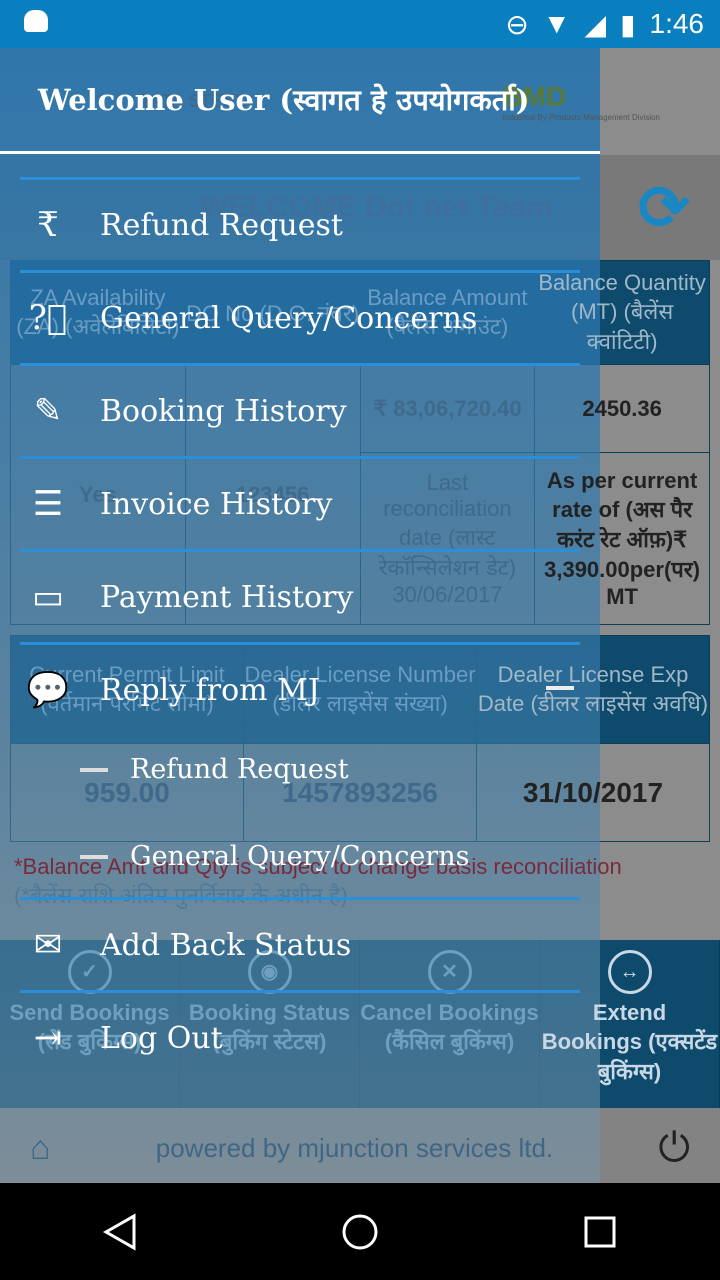 Image resolution: width=720 pixels, height=1280 pixels. What do you see at coordinates (556, 23) in the screenshot?
I see `wifi-icon: ▼` at bounding box center [556, 23].